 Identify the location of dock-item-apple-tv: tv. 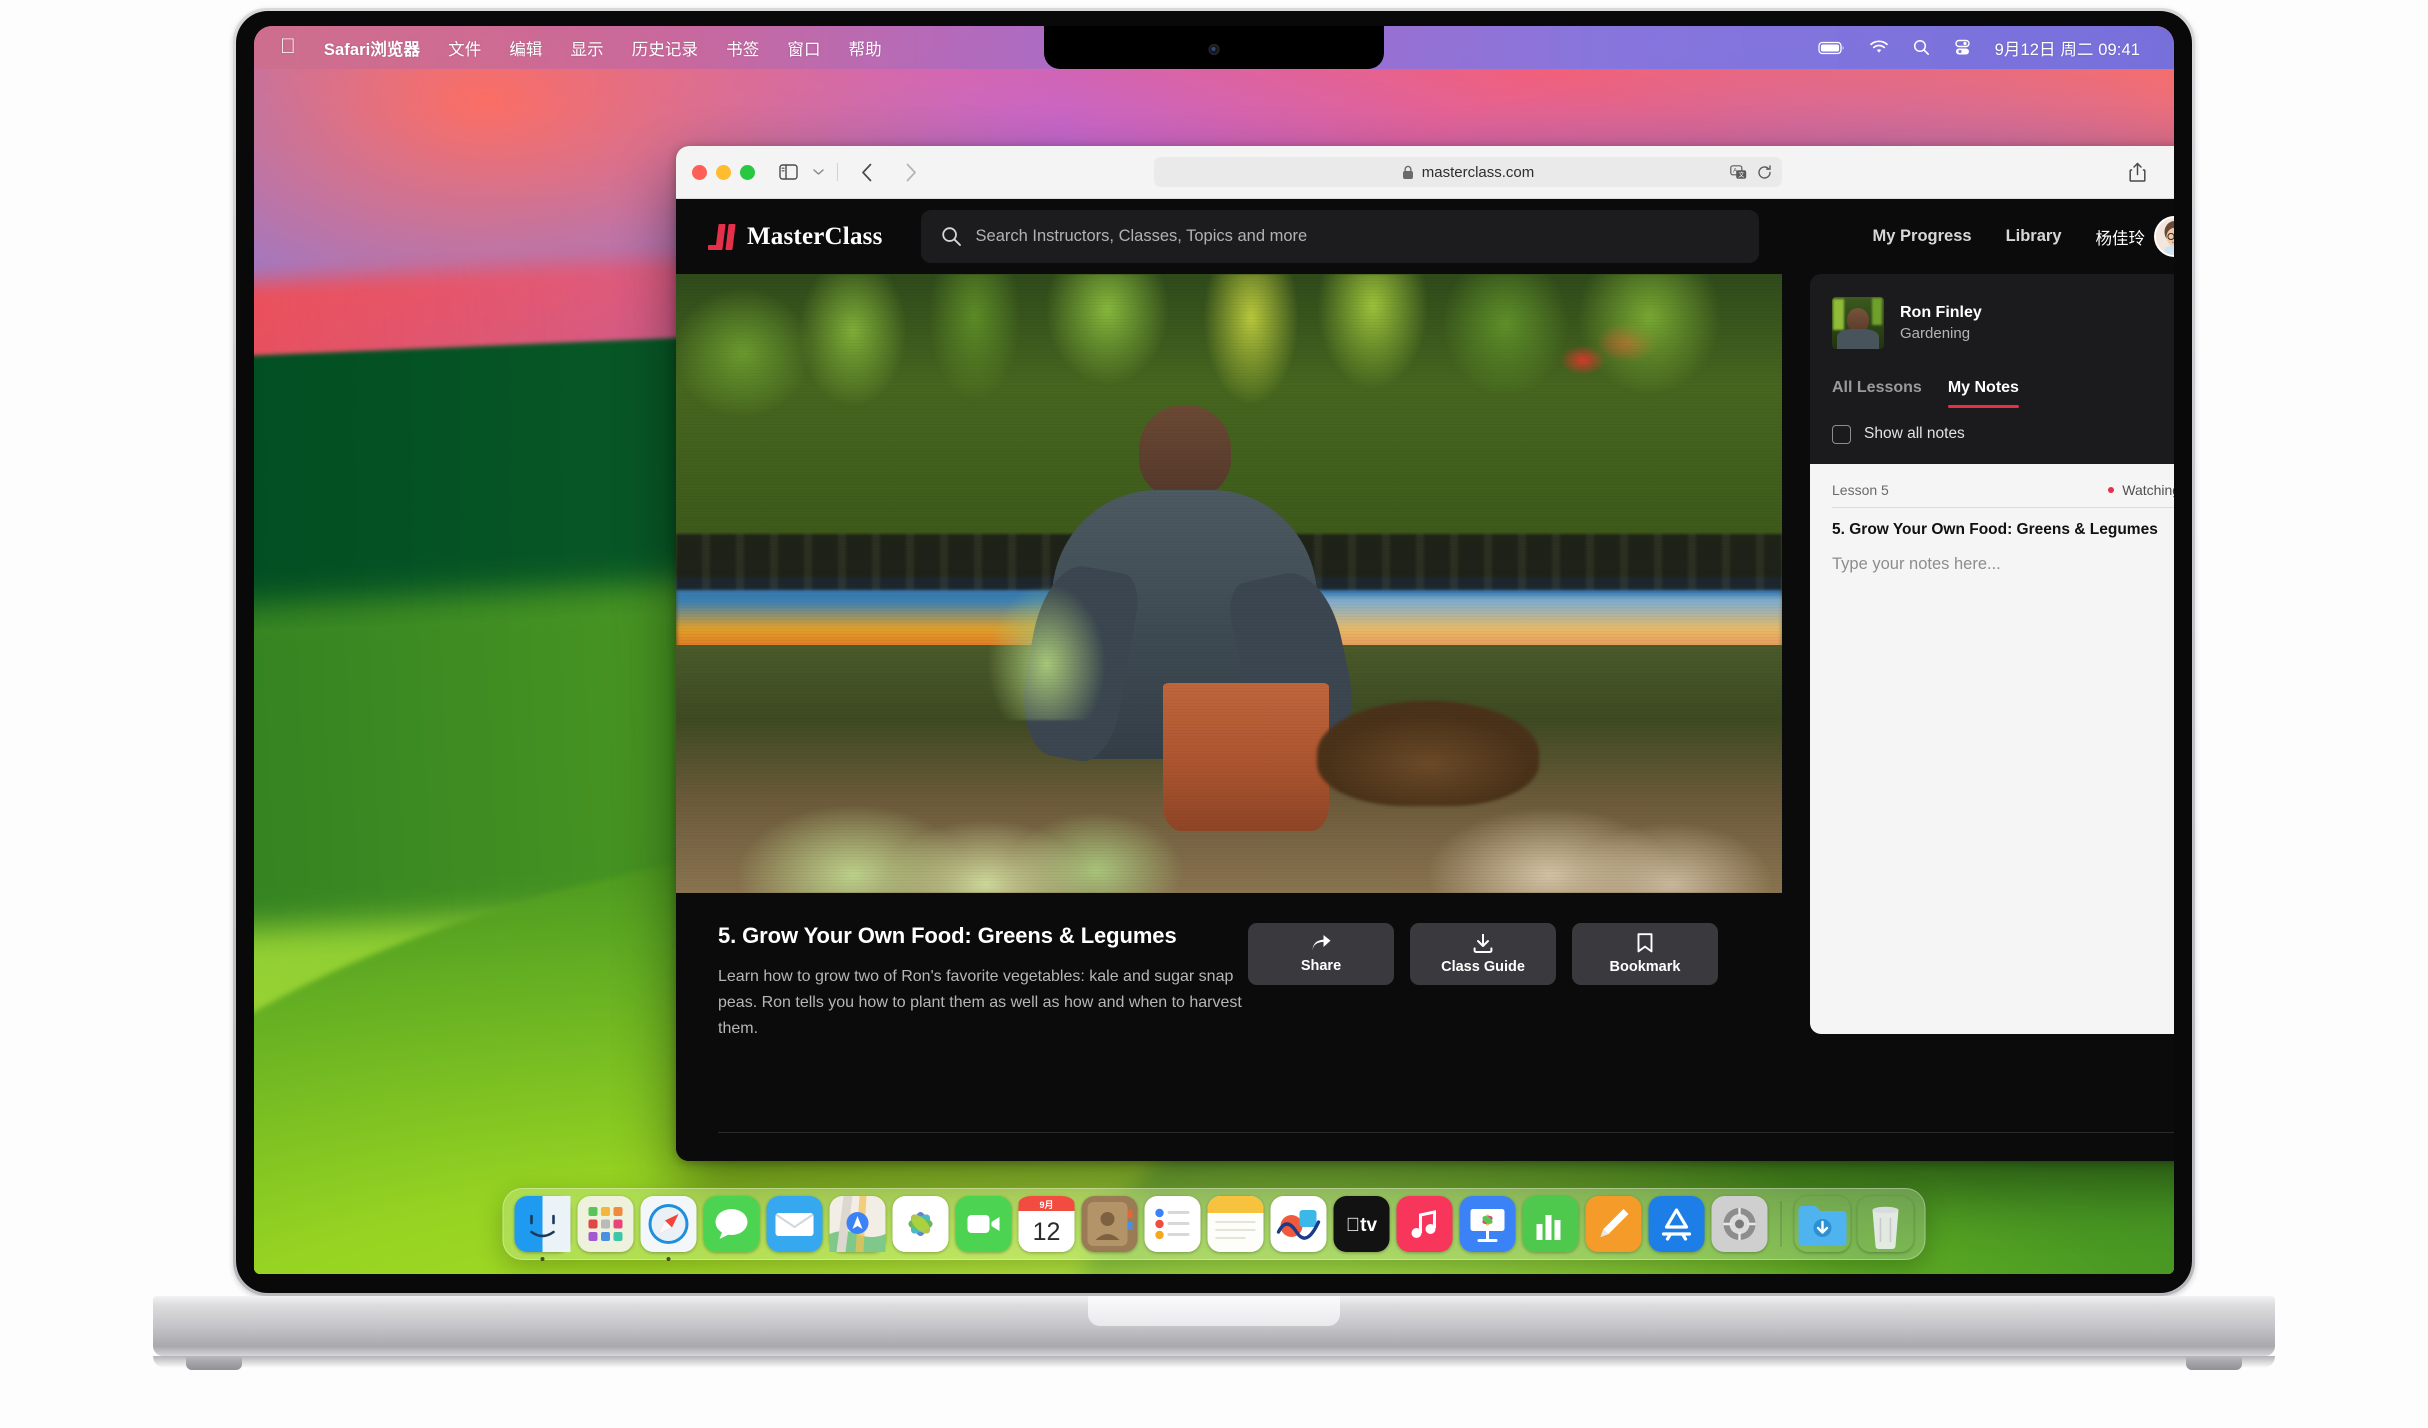
(1361, 1224).